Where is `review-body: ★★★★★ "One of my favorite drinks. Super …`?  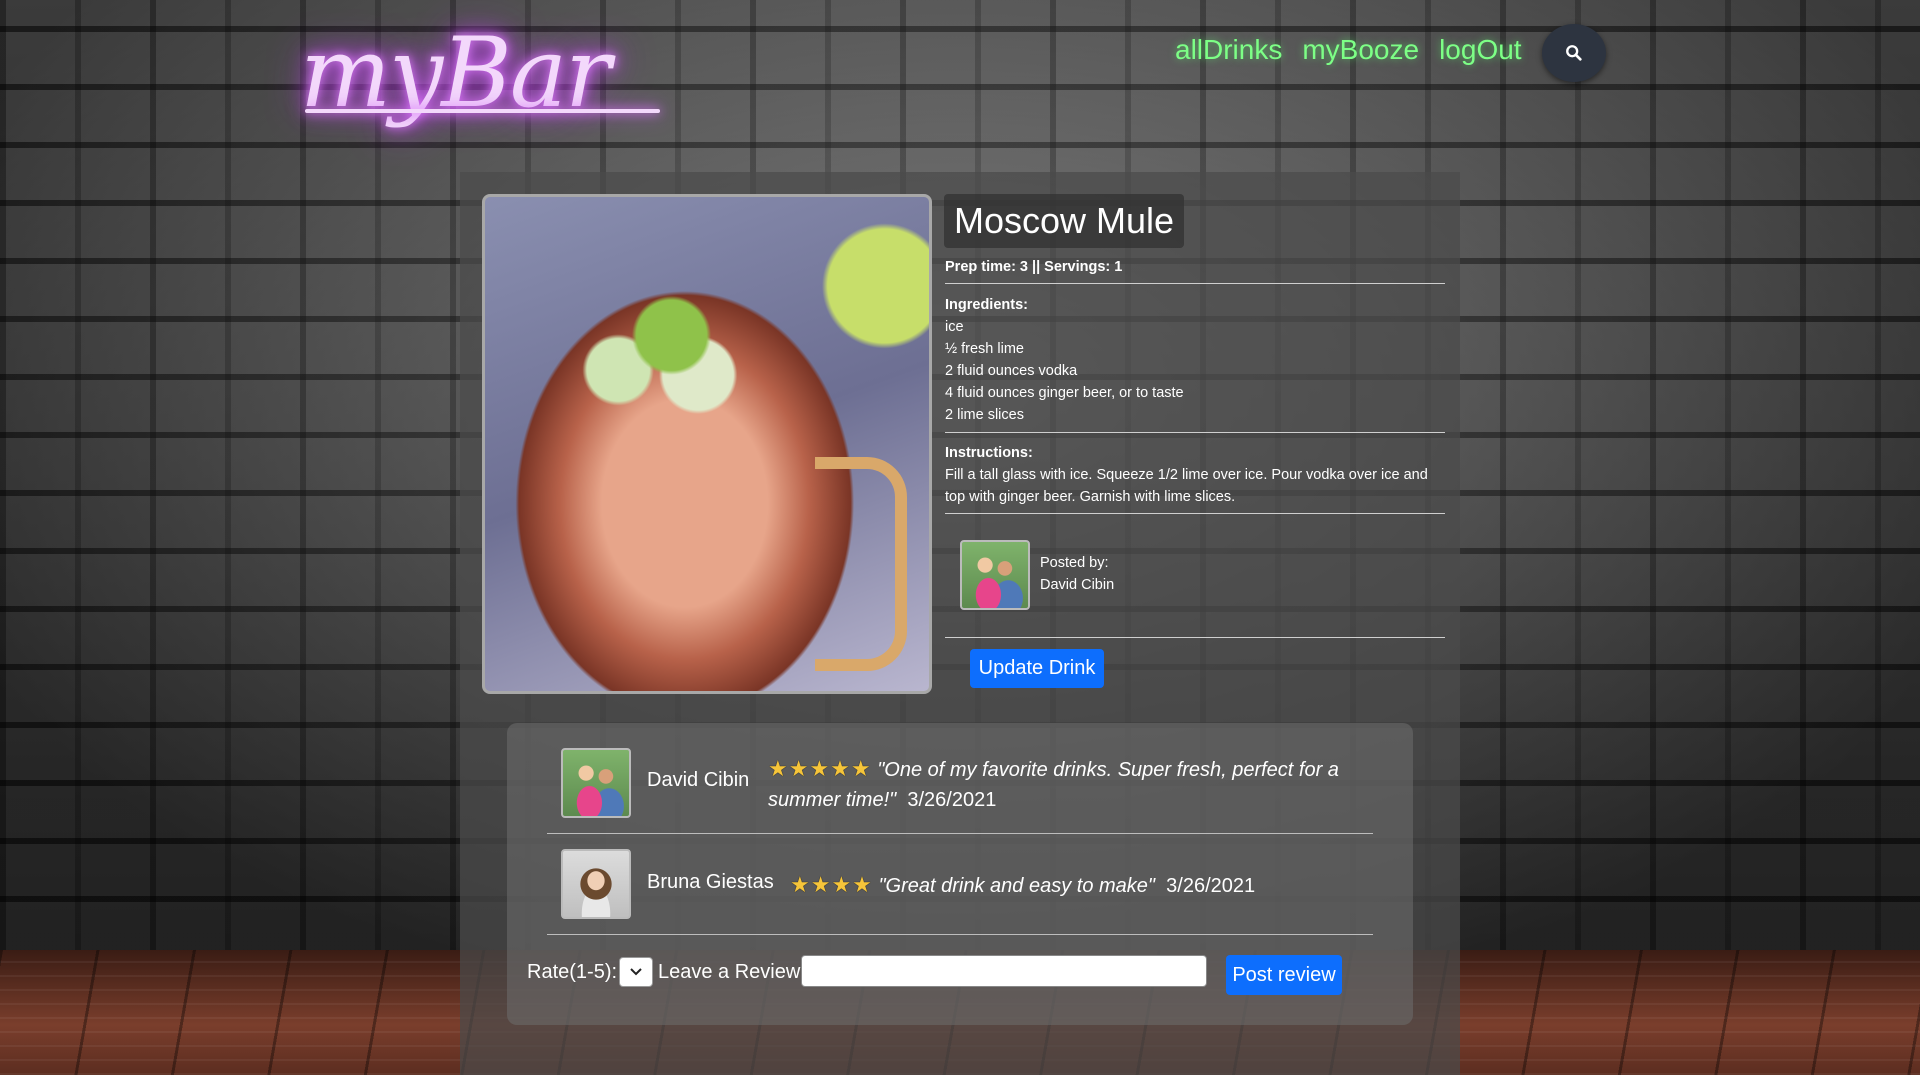
review-body: ★★★★★ "One of my favorite drinks. Super … is located at coordinates (1068, 784).